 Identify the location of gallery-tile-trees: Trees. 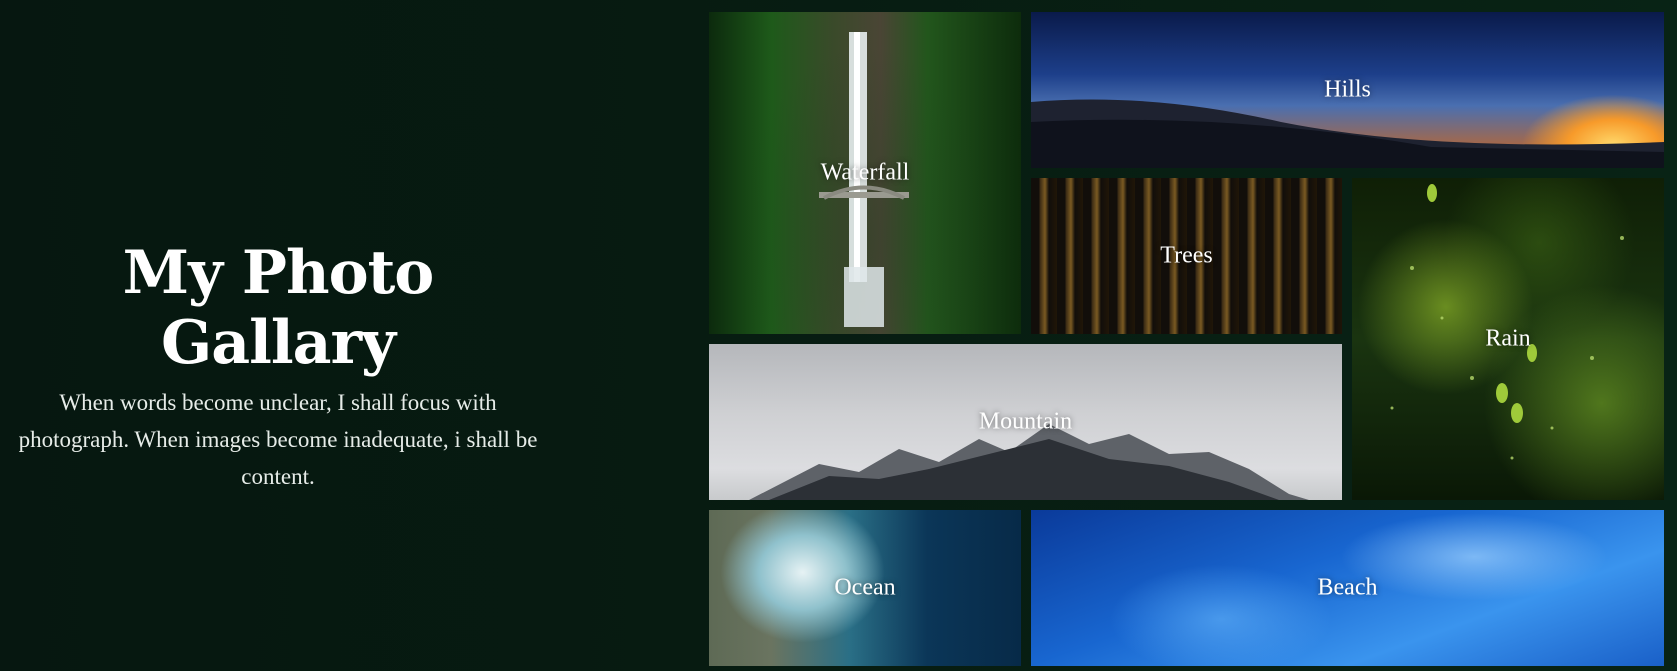
(1186, 256).